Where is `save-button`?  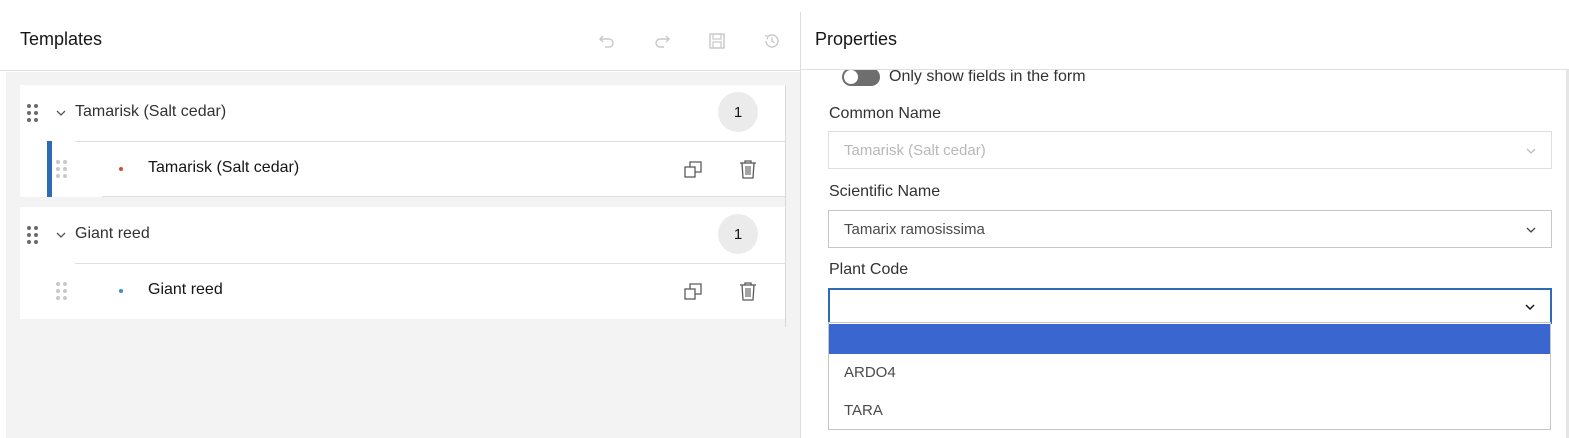 save-button is located at coordinates (717, 41).